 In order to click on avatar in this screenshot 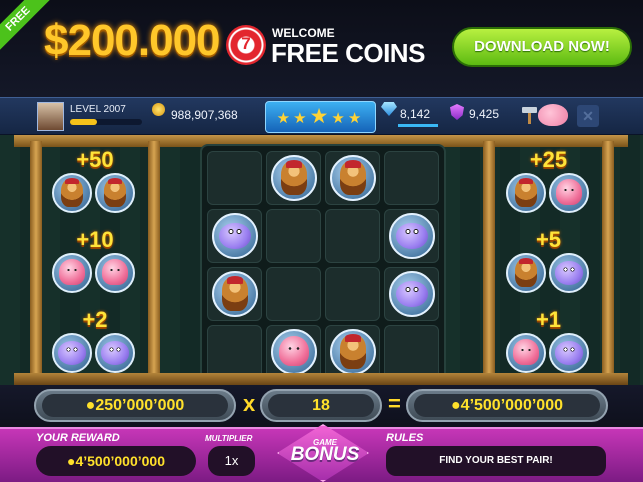, I will do `click(50, 116)`.